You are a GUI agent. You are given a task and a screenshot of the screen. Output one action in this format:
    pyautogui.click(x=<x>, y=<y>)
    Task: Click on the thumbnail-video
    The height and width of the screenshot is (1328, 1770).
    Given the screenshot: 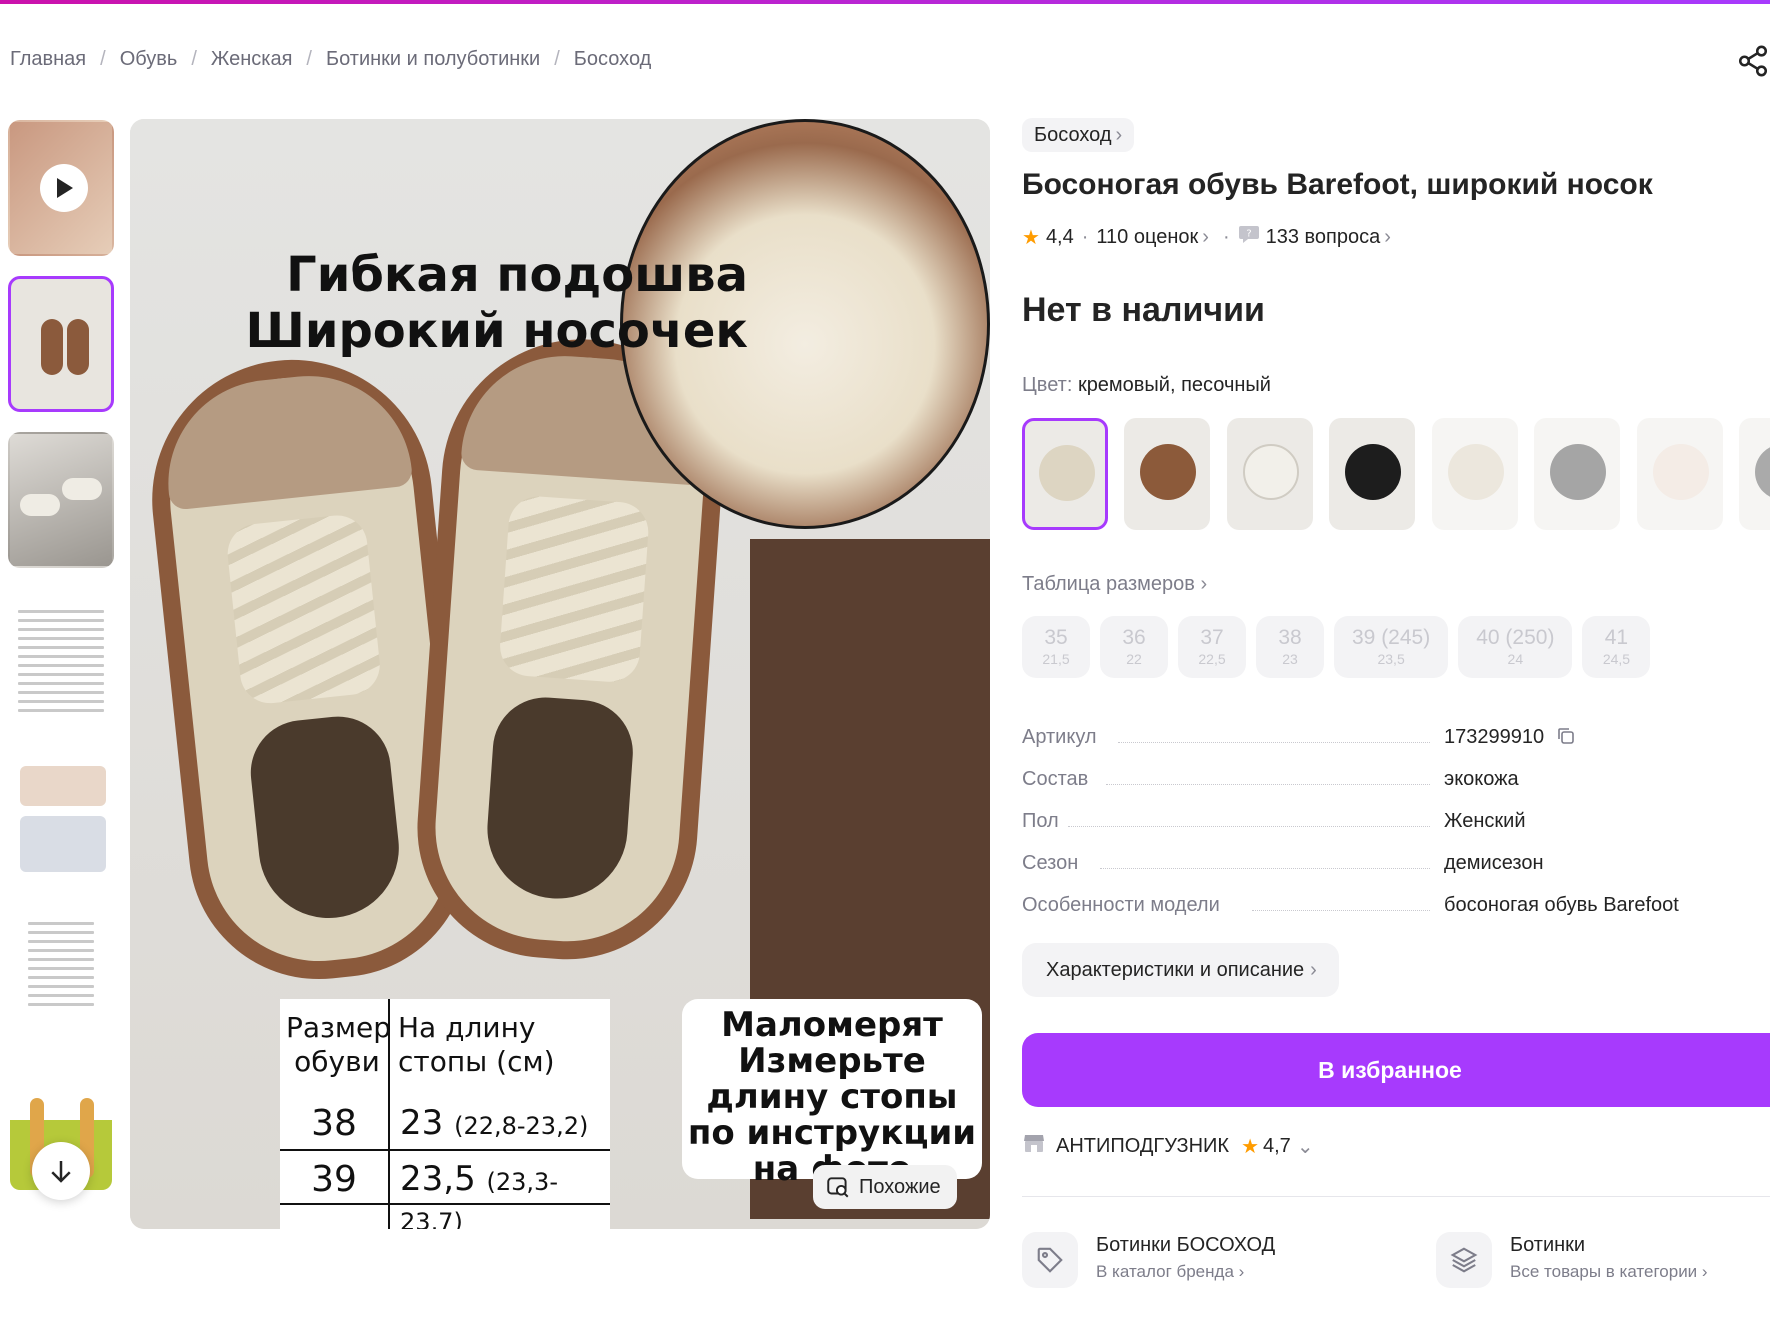 What is the action you would take?
    pyautogui.click(x=61, y=188)
    